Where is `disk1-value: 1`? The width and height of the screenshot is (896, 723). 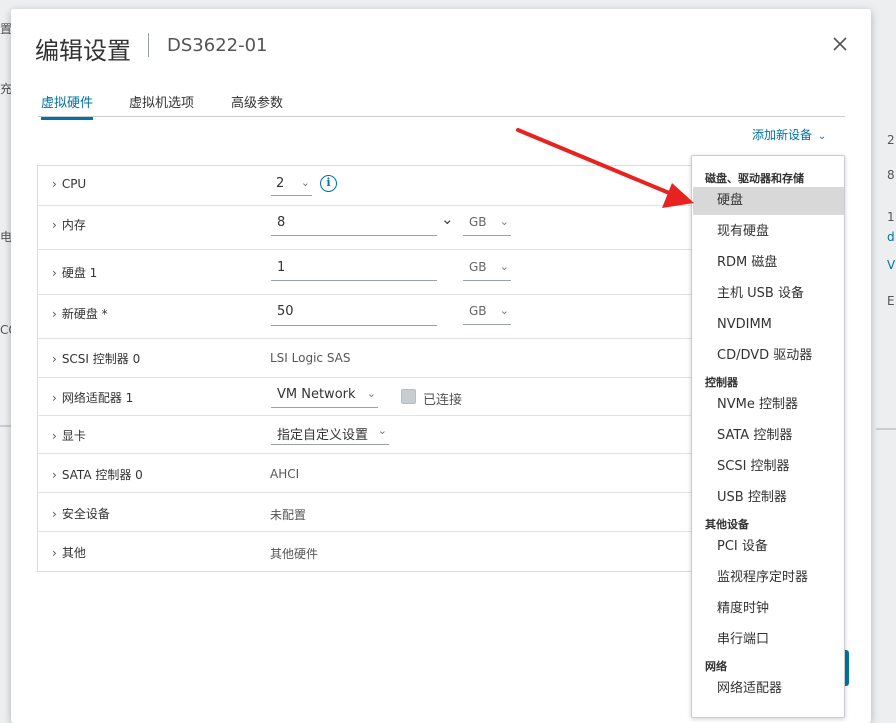
disk1-value: 1 is located at coordinates (281, 267).